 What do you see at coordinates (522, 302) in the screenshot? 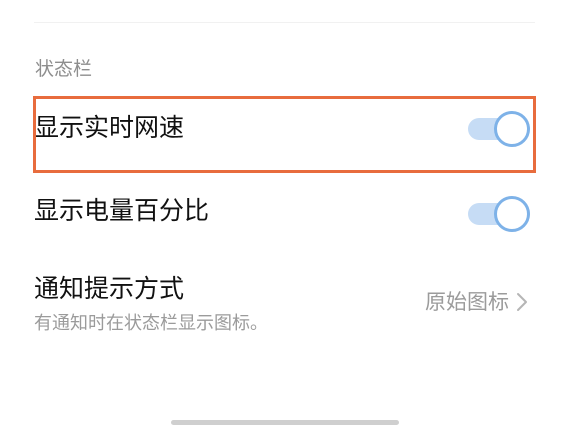
I see `chevron-right-icon` at bounding box center [522, 302].